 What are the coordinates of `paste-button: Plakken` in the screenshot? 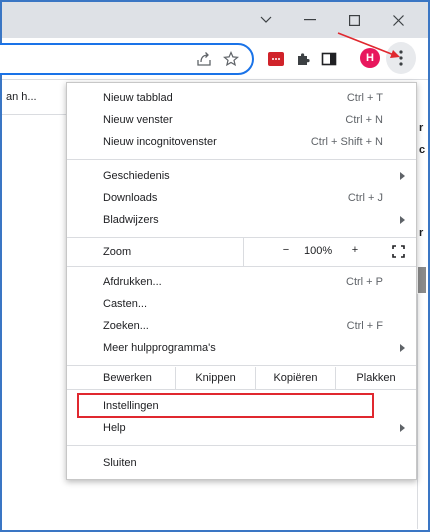 It's located at (375, 378).